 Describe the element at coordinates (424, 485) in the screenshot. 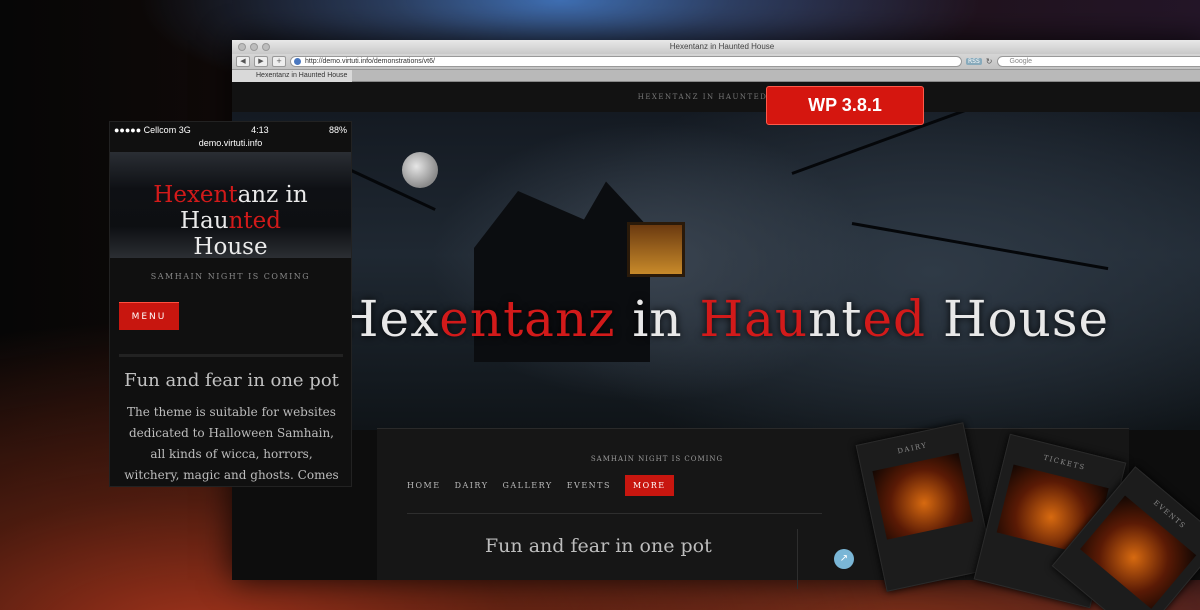

I see `nav-home: HOME` at that location.